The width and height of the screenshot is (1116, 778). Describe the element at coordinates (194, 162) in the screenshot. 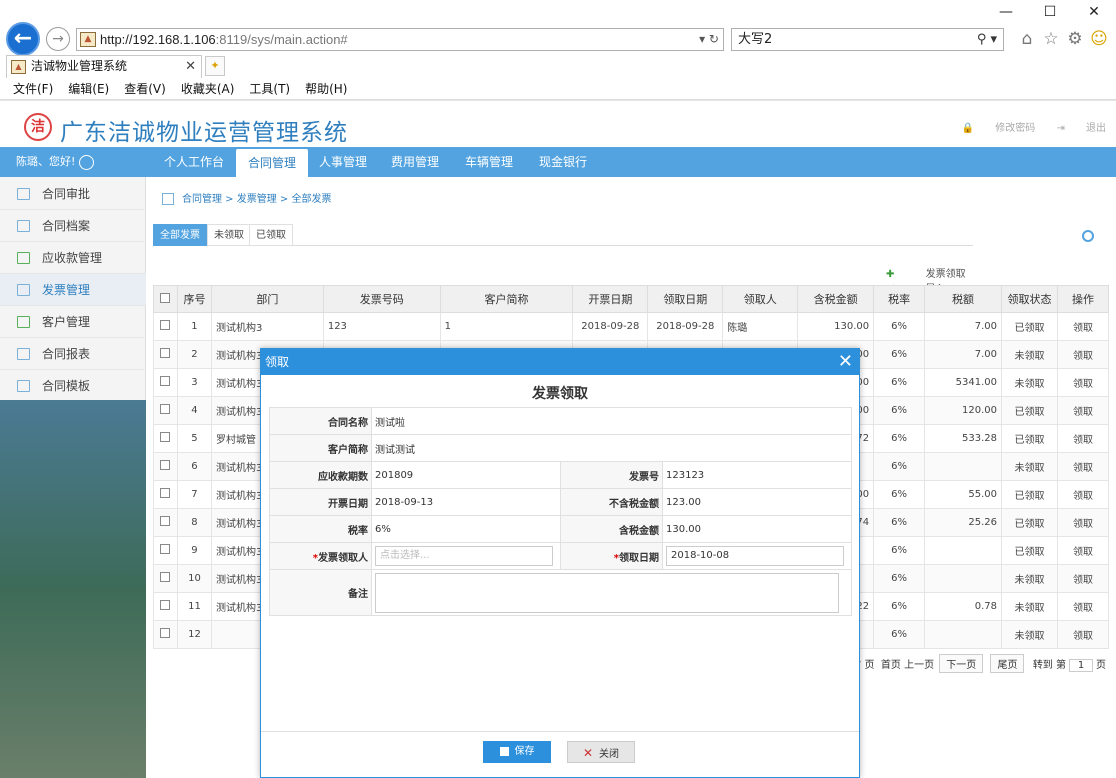

I see `nav-workbench: 个人工作台` at that location.